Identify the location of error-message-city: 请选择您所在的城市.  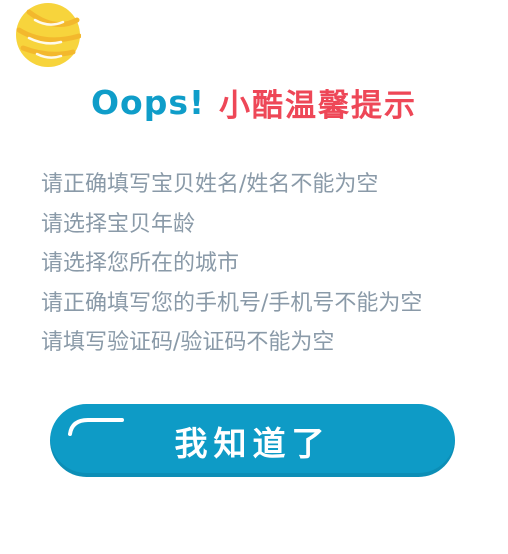
(140, 263).